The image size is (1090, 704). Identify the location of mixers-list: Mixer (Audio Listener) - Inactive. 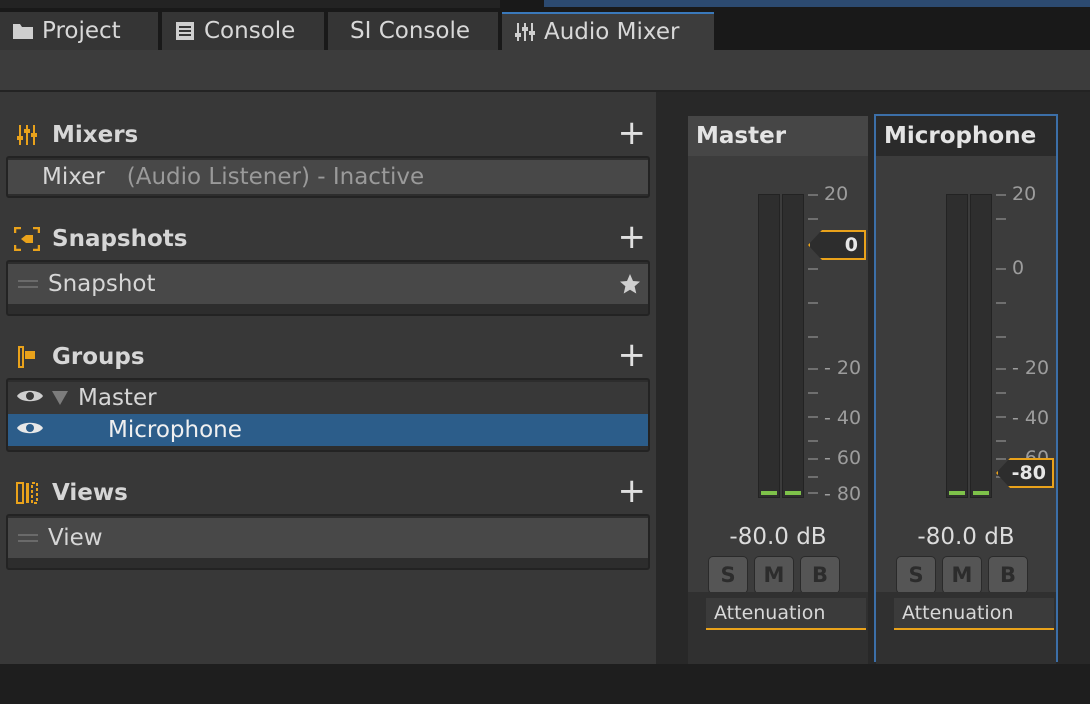
(328, 177).